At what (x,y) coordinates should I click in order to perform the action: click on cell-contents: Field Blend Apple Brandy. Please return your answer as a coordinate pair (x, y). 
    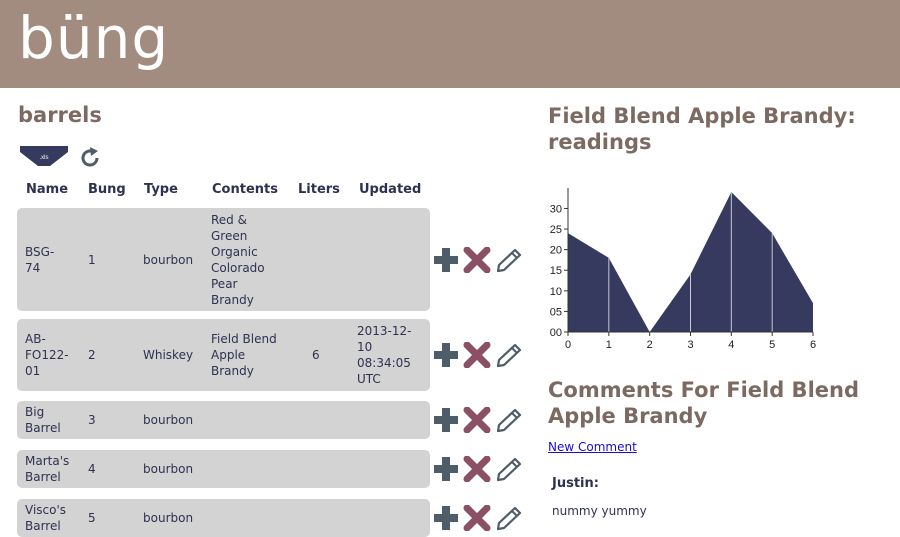
    Looking at the image, I should click on (244, 355).